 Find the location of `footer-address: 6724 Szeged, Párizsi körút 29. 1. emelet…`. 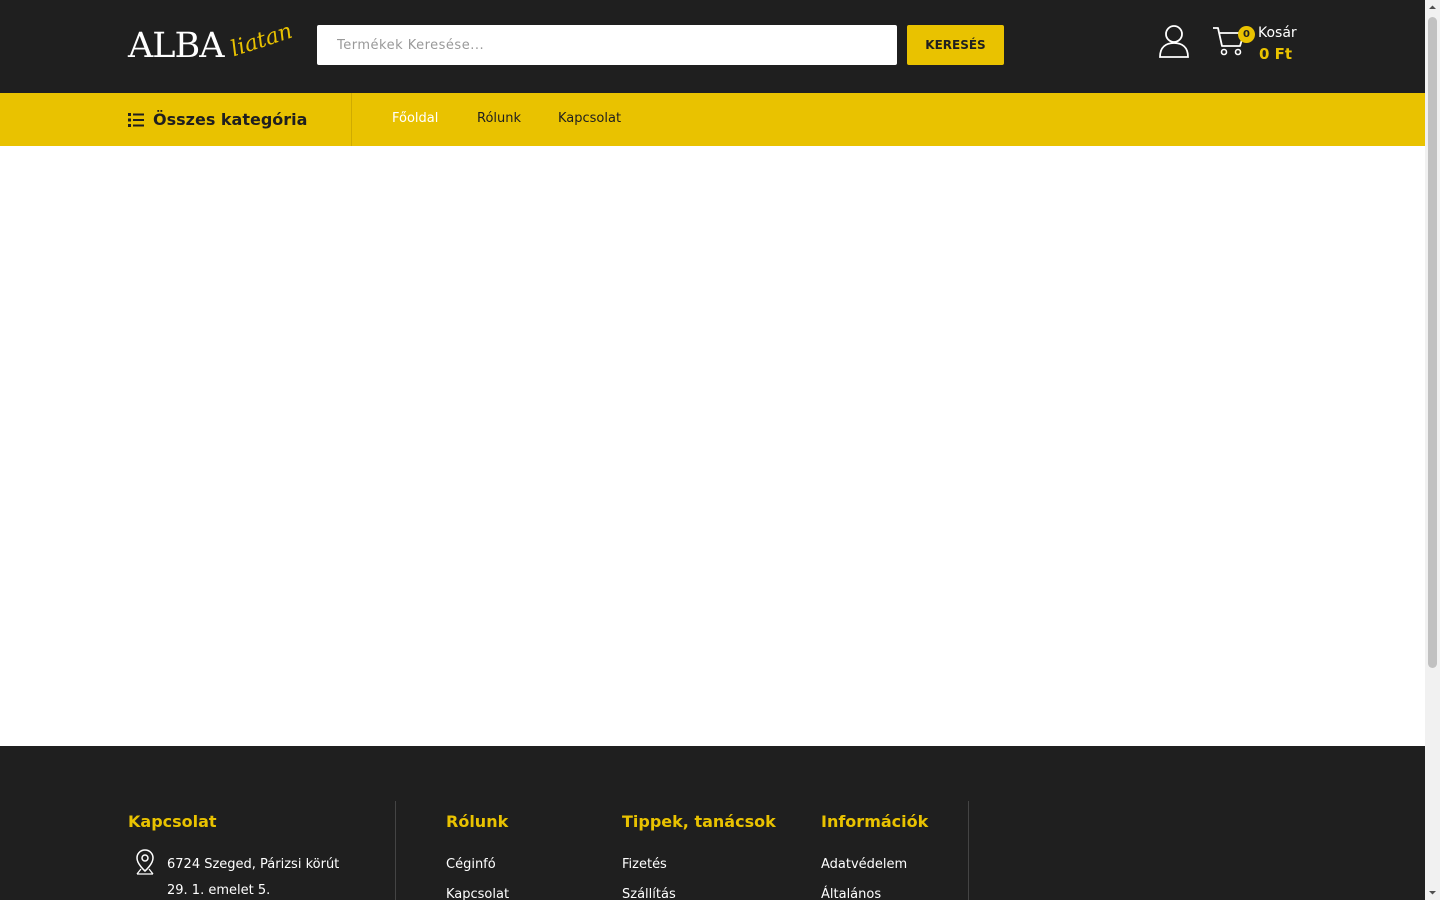

footer-address: 6724 Szeged, Párizsi körút 29. 1. emelet… is located at coordinates (272, 878).